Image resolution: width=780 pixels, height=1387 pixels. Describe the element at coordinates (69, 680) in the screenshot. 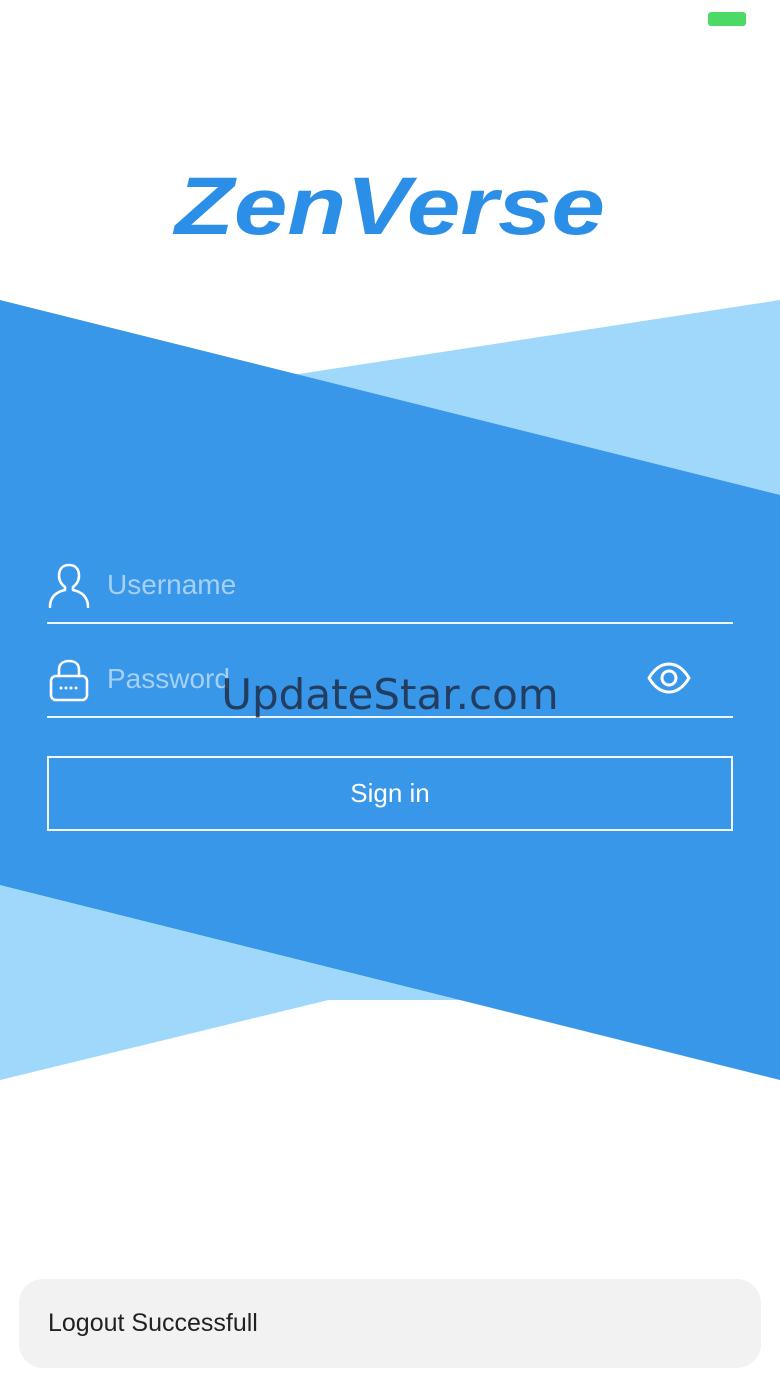

I see `lock-icon` at that location.